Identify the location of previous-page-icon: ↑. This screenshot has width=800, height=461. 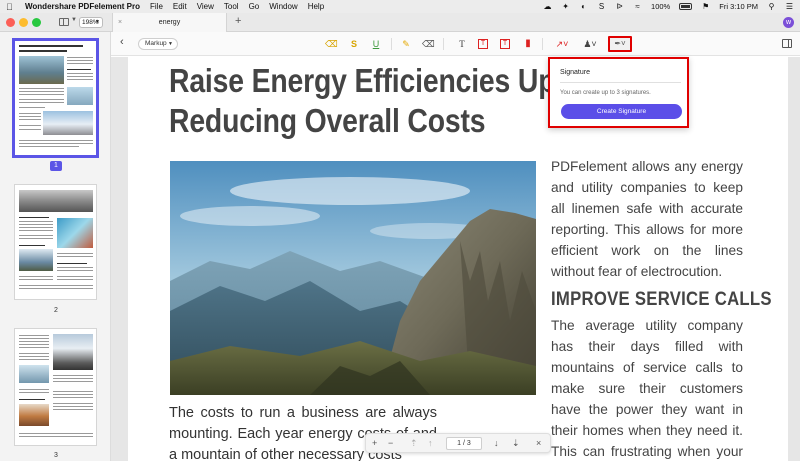
(430, 443).